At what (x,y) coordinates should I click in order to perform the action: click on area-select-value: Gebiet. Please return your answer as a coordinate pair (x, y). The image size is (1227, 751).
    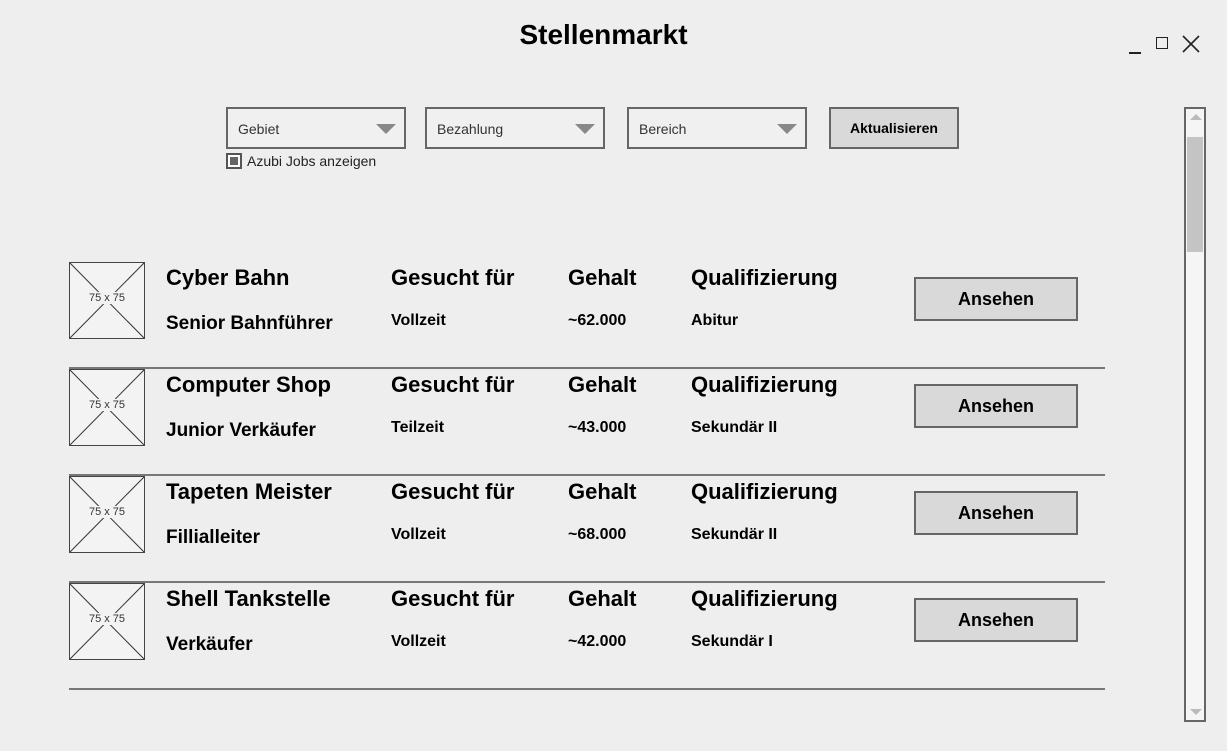
    Looking at the image, I should click on (259, 129).